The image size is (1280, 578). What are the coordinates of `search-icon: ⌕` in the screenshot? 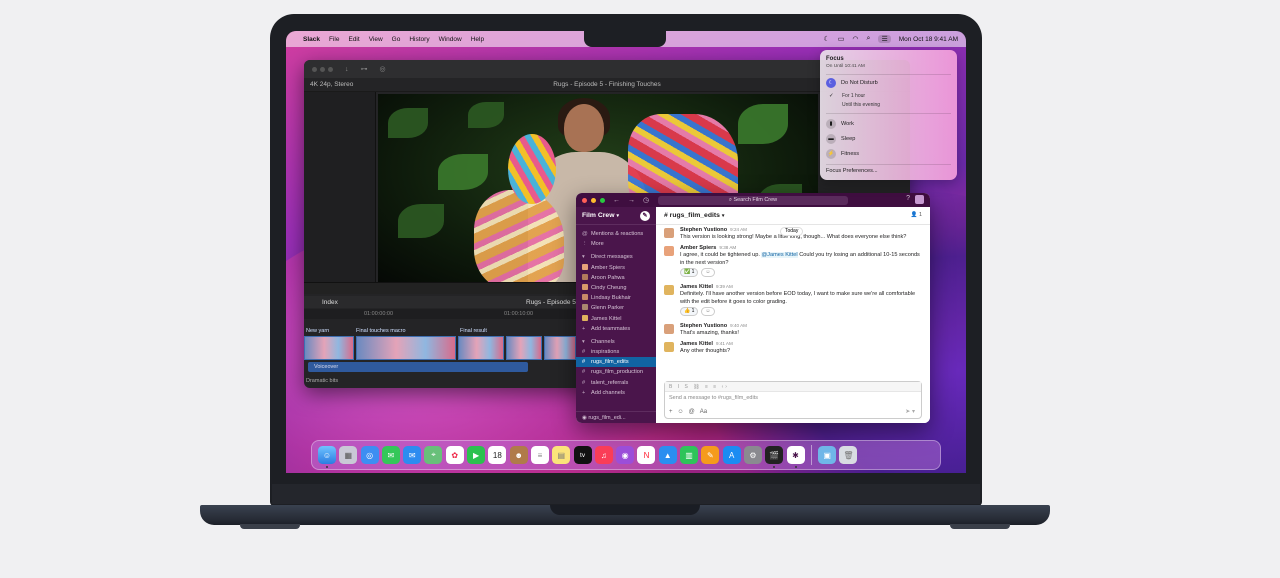 It's located at (869, 39).